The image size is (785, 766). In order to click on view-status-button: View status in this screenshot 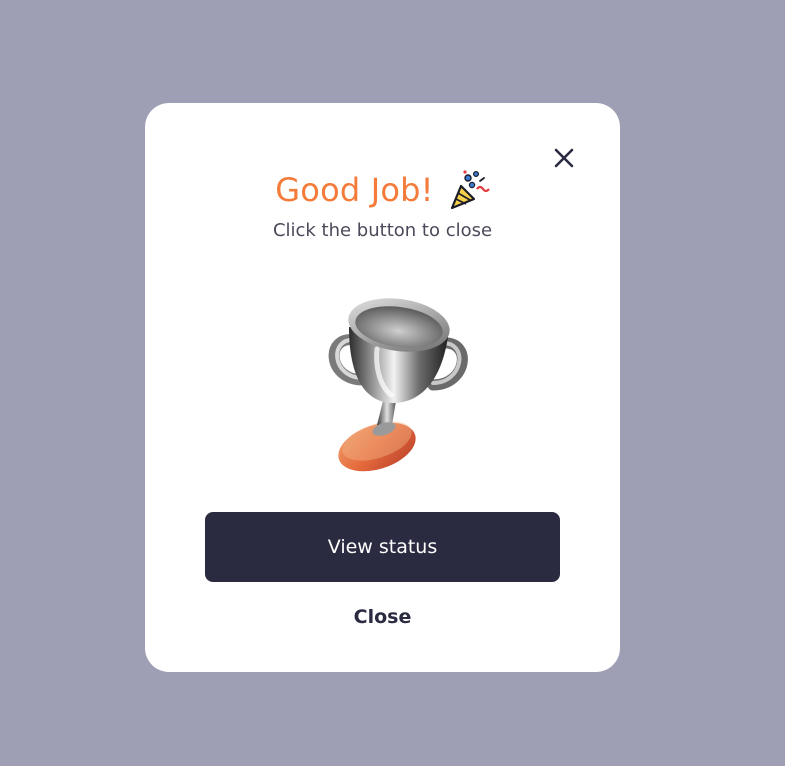, I will do `click(382, 547)`.